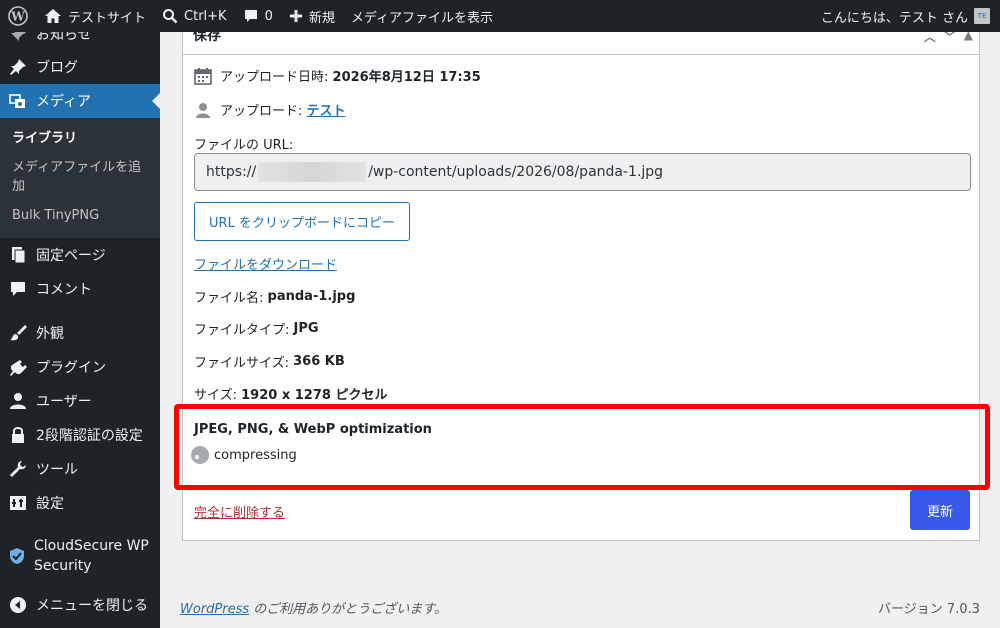  What do you see at coordinates (321, 18) in the screenshot?
I see `new-label: 新規` at bounding box center [321, 18].